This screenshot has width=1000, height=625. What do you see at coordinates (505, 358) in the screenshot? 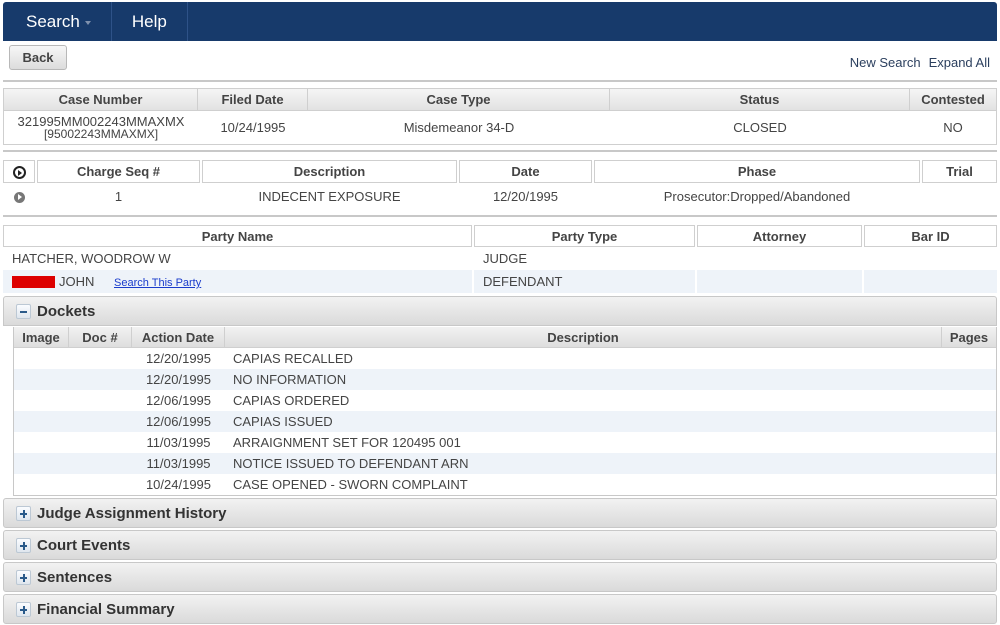
I see `docket-row: 12/20/1995 CAPIAS RECALLED` at bounding box center [505, 358].